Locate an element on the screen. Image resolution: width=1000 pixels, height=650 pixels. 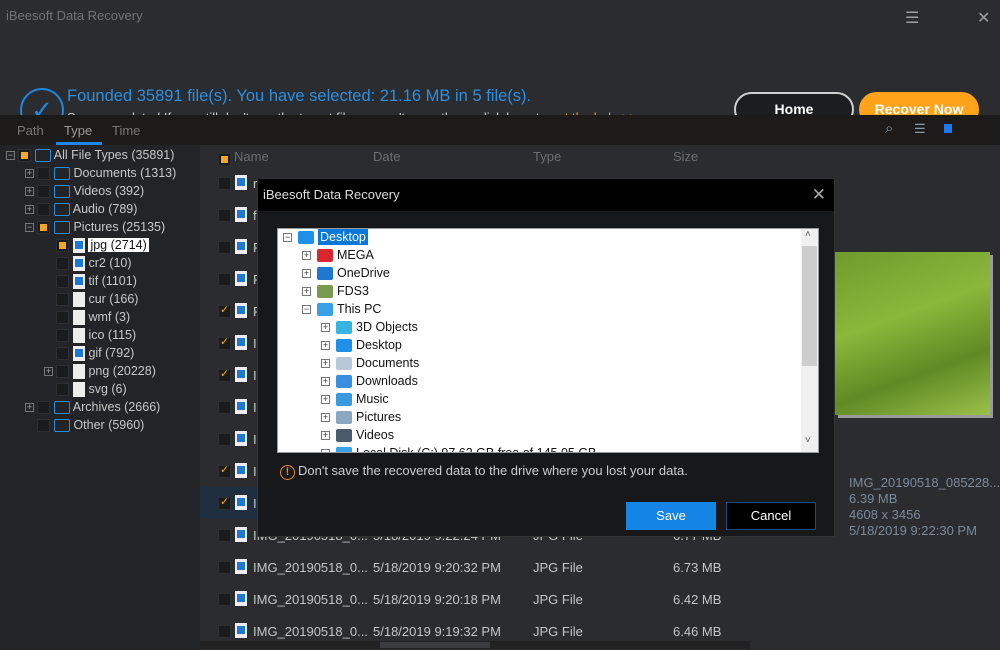
search-icon: ⌕ is located at coordinates (889, 128).